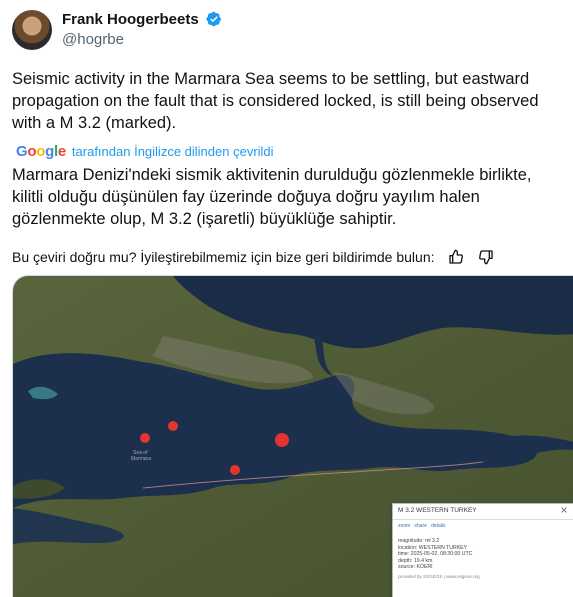  I want to click on popup-location: location: WESTERN TURKEY, so click(433, 547).